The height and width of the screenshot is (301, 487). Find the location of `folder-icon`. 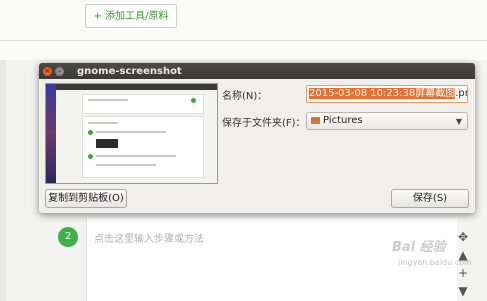

folder-icon is located at coordinates (315, 120).